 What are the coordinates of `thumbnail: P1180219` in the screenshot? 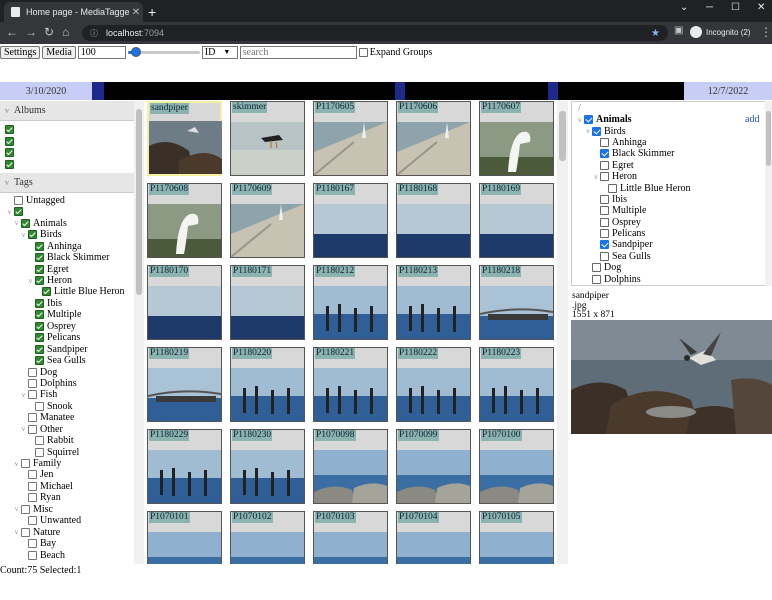 It's located at (184, 384).